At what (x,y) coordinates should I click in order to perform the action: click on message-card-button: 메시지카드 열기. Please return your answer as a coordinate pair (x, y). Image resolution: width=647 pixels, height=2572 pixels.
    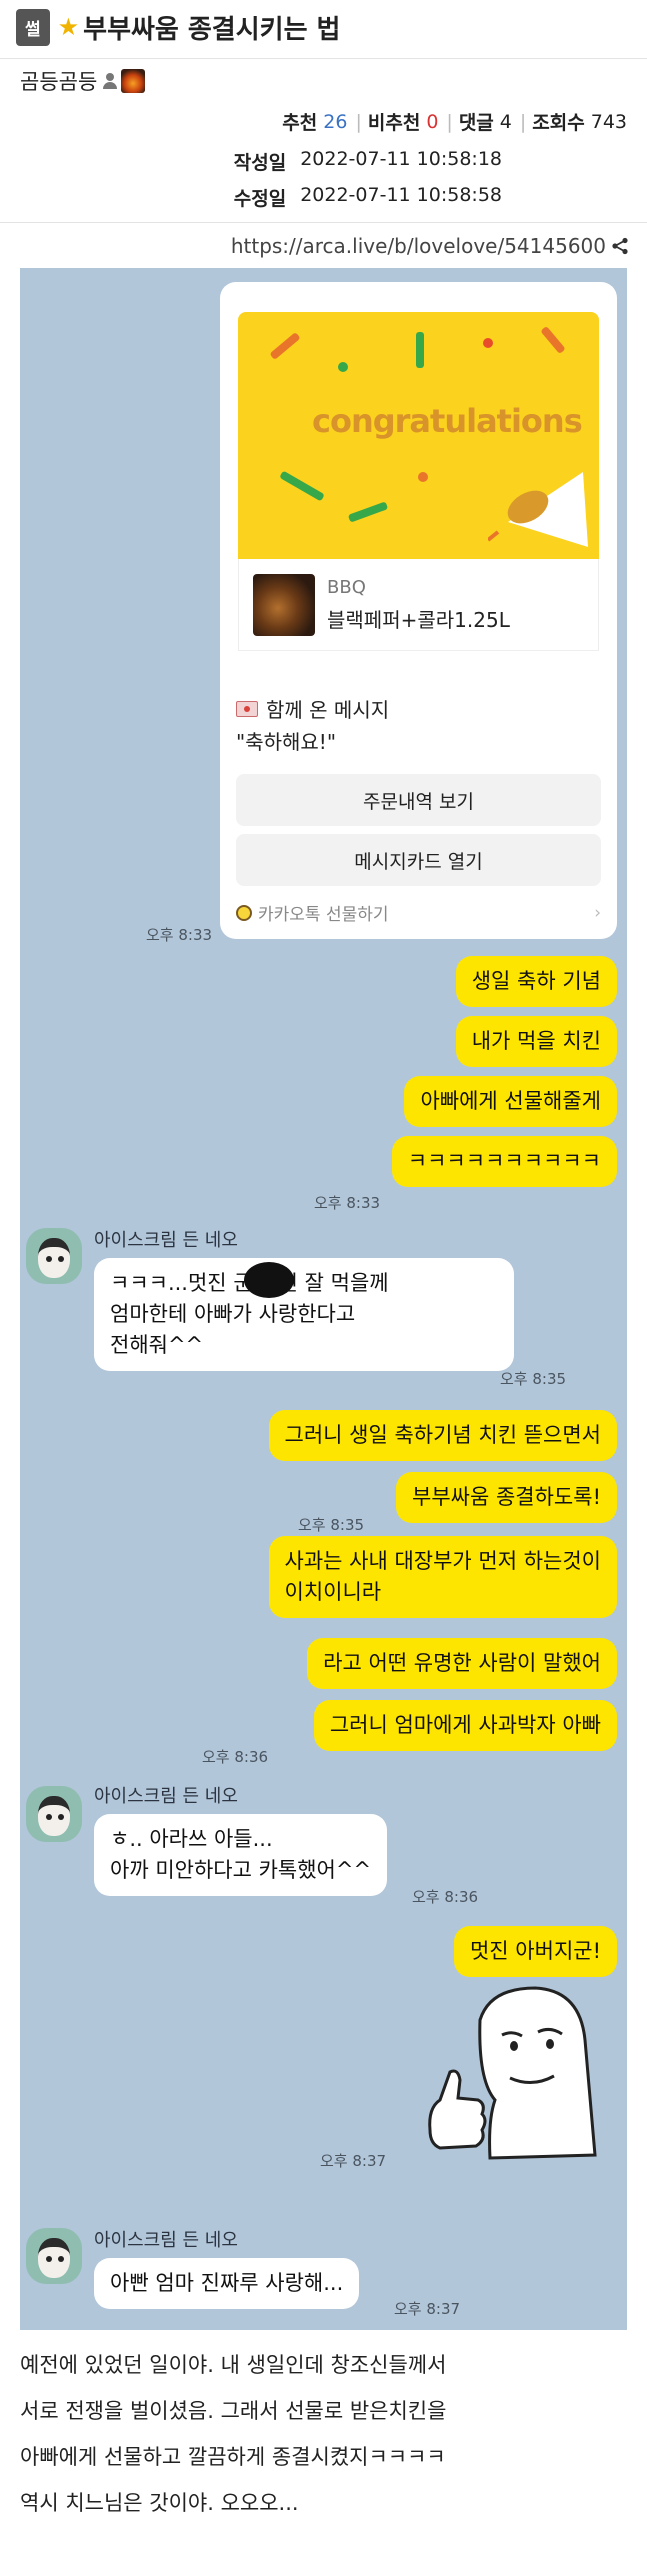
    Looking at the image, I should click on (418, 860).